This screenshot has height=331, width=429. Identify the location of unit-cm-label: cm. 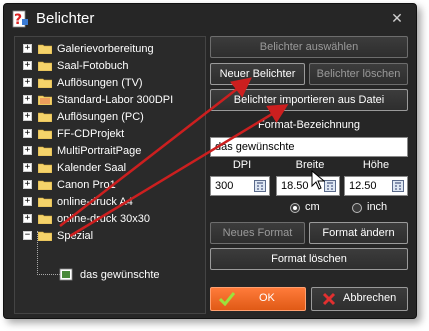
(312, 207).